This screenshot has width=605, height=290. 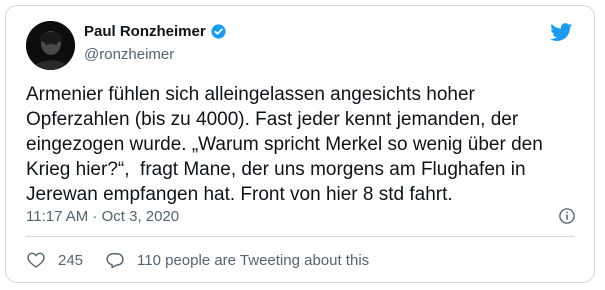 What do you see at coordinates (301, 216) in the screenshot?
I see `tweet-meta-row: 11:17 AM · Oct 3, 2020` at bounding box center [301, 216].